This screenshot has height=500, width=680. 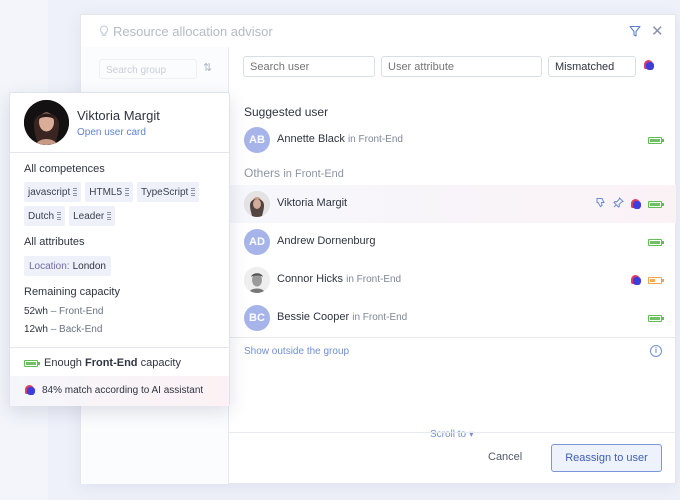 What do you see at coordinates (257, 318) in the screenshot?
I see `avatar: BC` at bounding box center [257, 318].